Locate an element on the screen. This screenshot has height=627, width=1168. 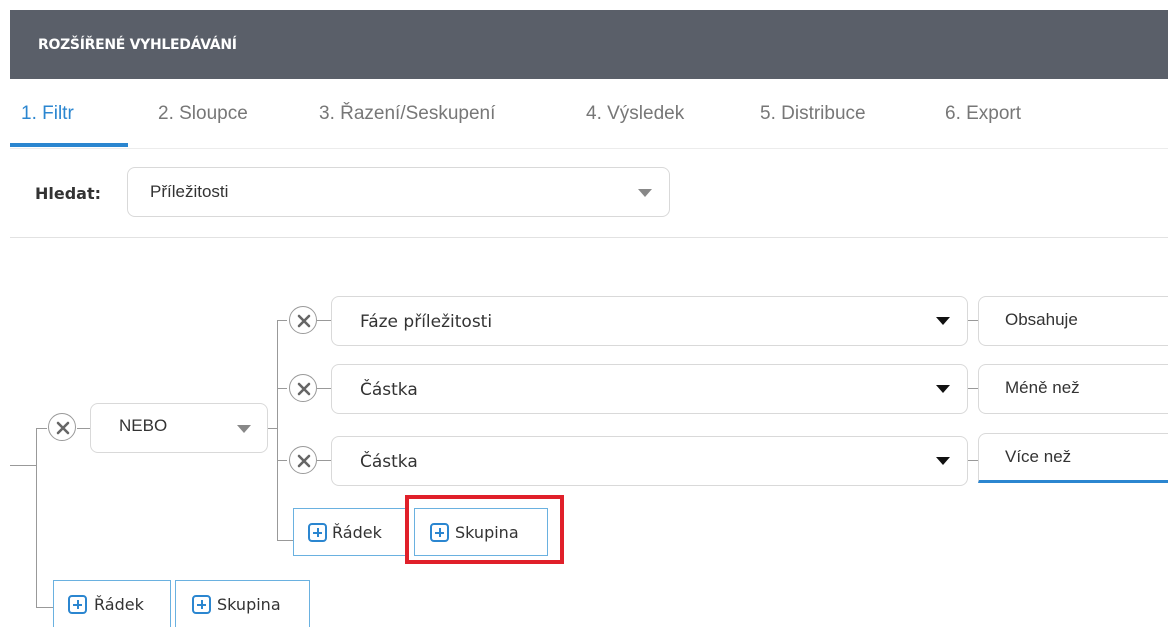
condition-field-select: Fáze příležitosti is located at coordinates (649, 321).